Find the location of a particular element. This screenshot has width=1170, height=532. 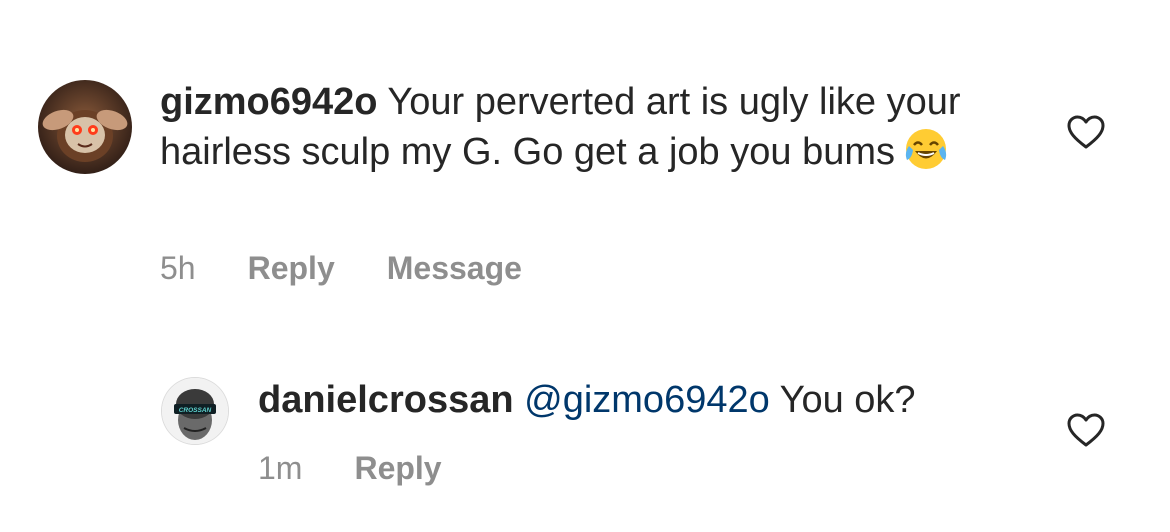

gremlin-avatar-icon is located at coordinates (85, 127).